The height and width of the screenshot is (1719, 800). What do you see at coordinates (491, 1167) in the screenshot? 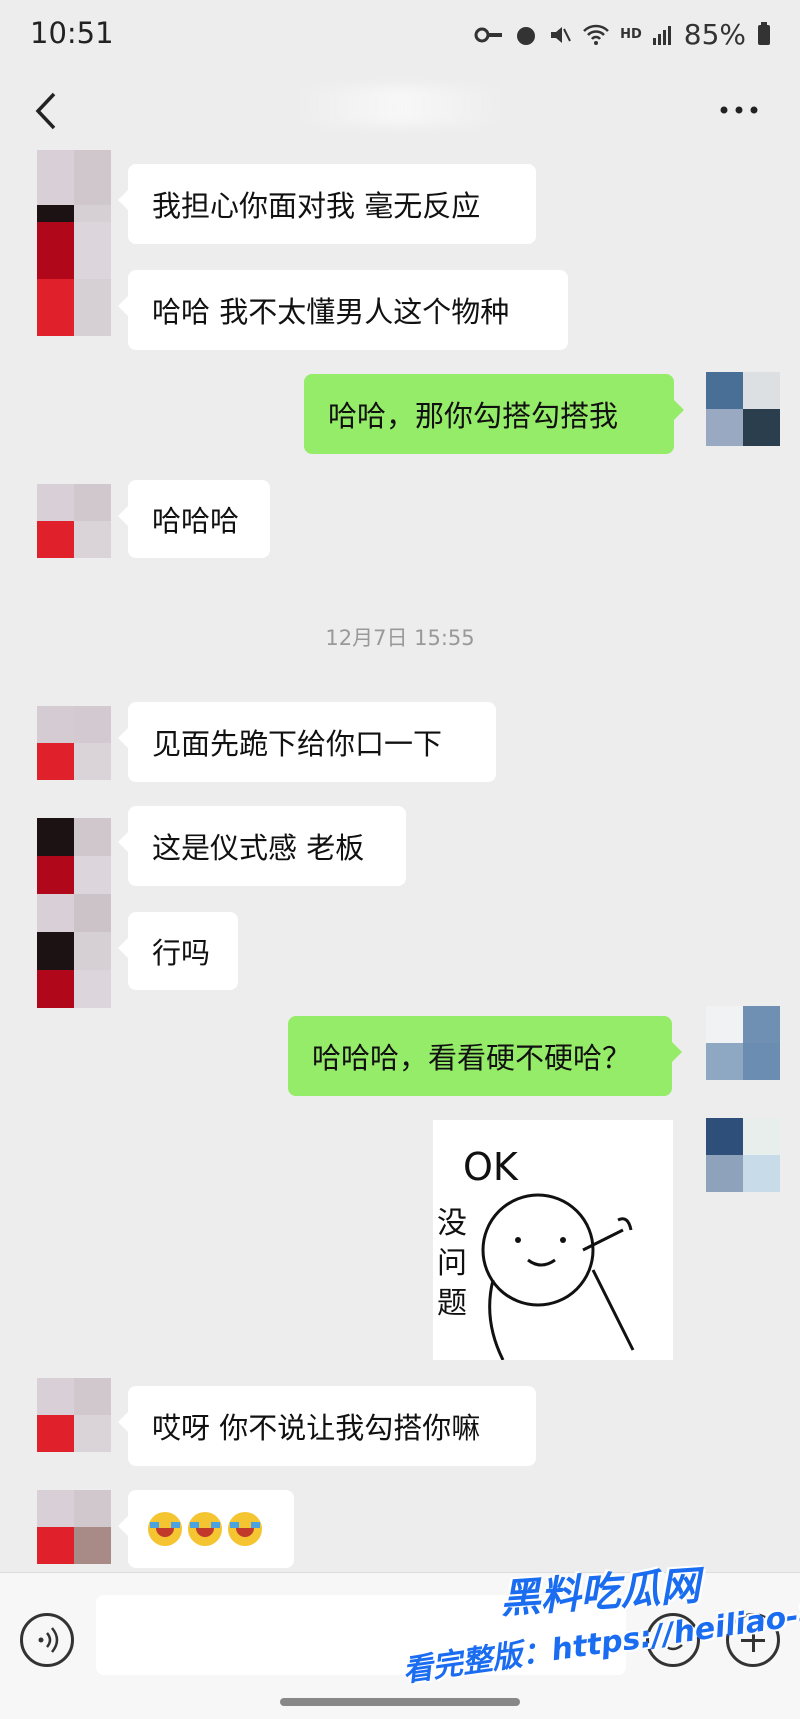
I see `sticker-ok-text: OK` at bounding box center [491, 1167].